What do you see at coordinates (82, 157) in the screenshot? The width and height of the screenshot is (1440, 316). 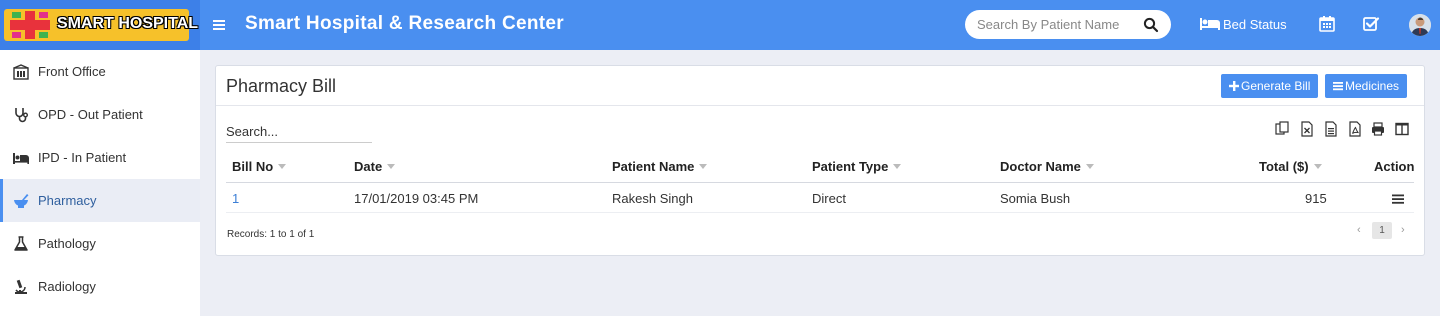 I see `sidebar-item-label: IPD - In Patient` at bounding box center [82, 157].